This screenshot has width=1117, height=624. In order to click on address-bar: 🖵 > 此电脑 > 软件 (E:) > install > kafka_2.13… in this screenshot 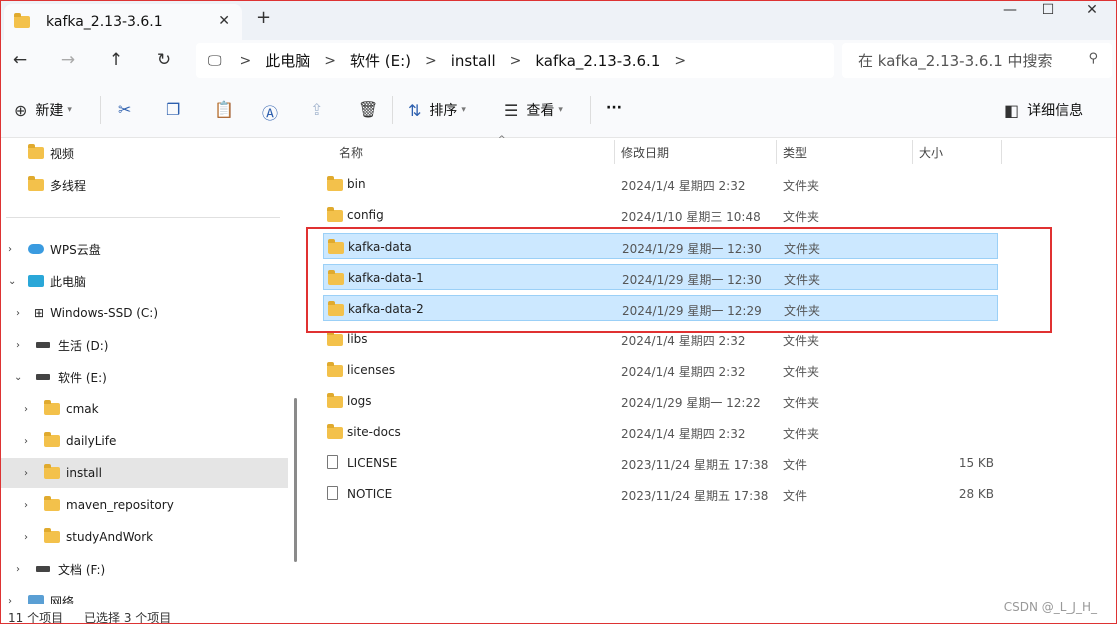, I will do `click(515, 60)`.